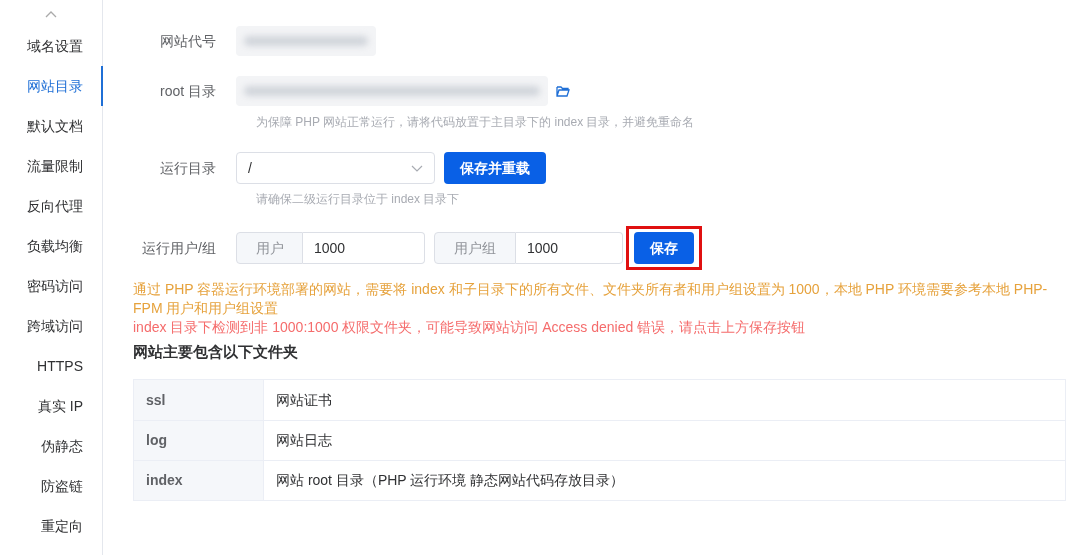 This screenshot has height=555, width=1084. Describe the element at coordinates (52, 446) in the screenshot. I see `sidebar-item: 伪静态` at that location.